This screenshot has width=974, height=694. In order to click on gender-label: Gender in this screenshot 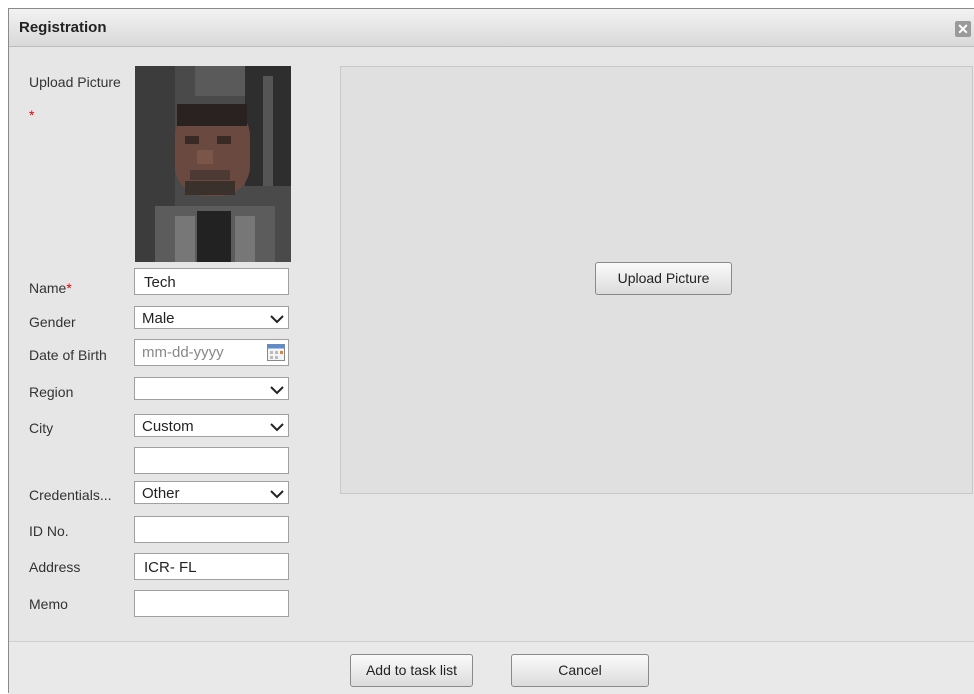, I will do `click(52, 322)`.